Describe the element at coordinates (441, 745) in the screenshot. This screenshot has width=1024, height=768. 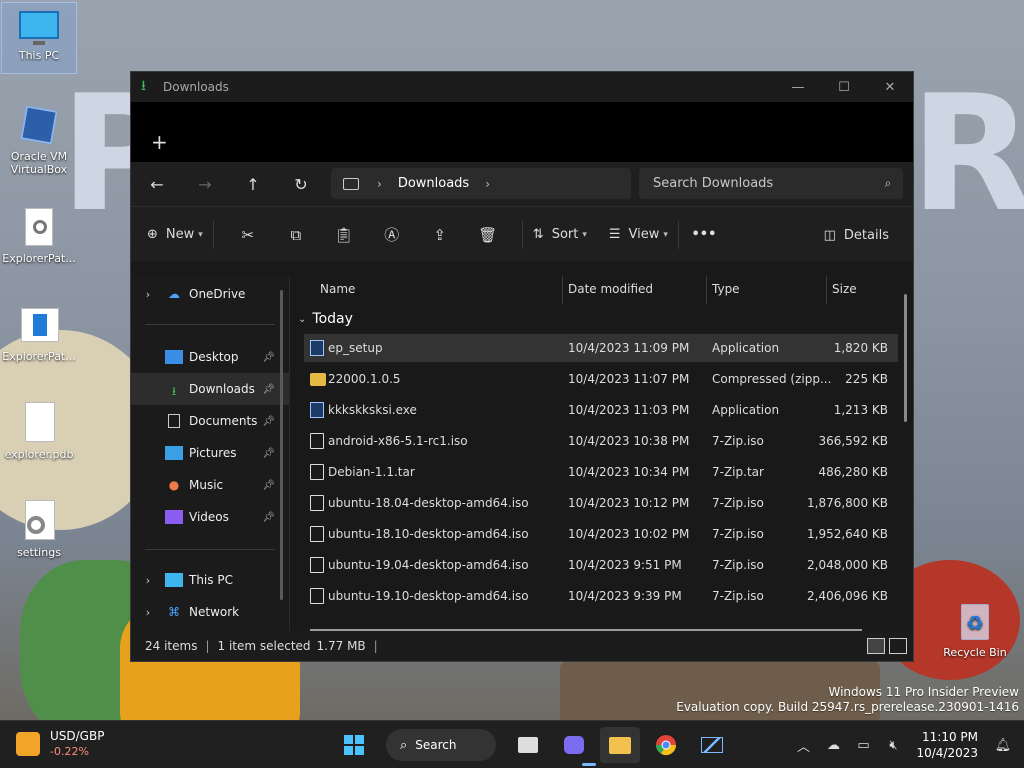
I see `taskbar-search-button: ⌕ Search` at that location.